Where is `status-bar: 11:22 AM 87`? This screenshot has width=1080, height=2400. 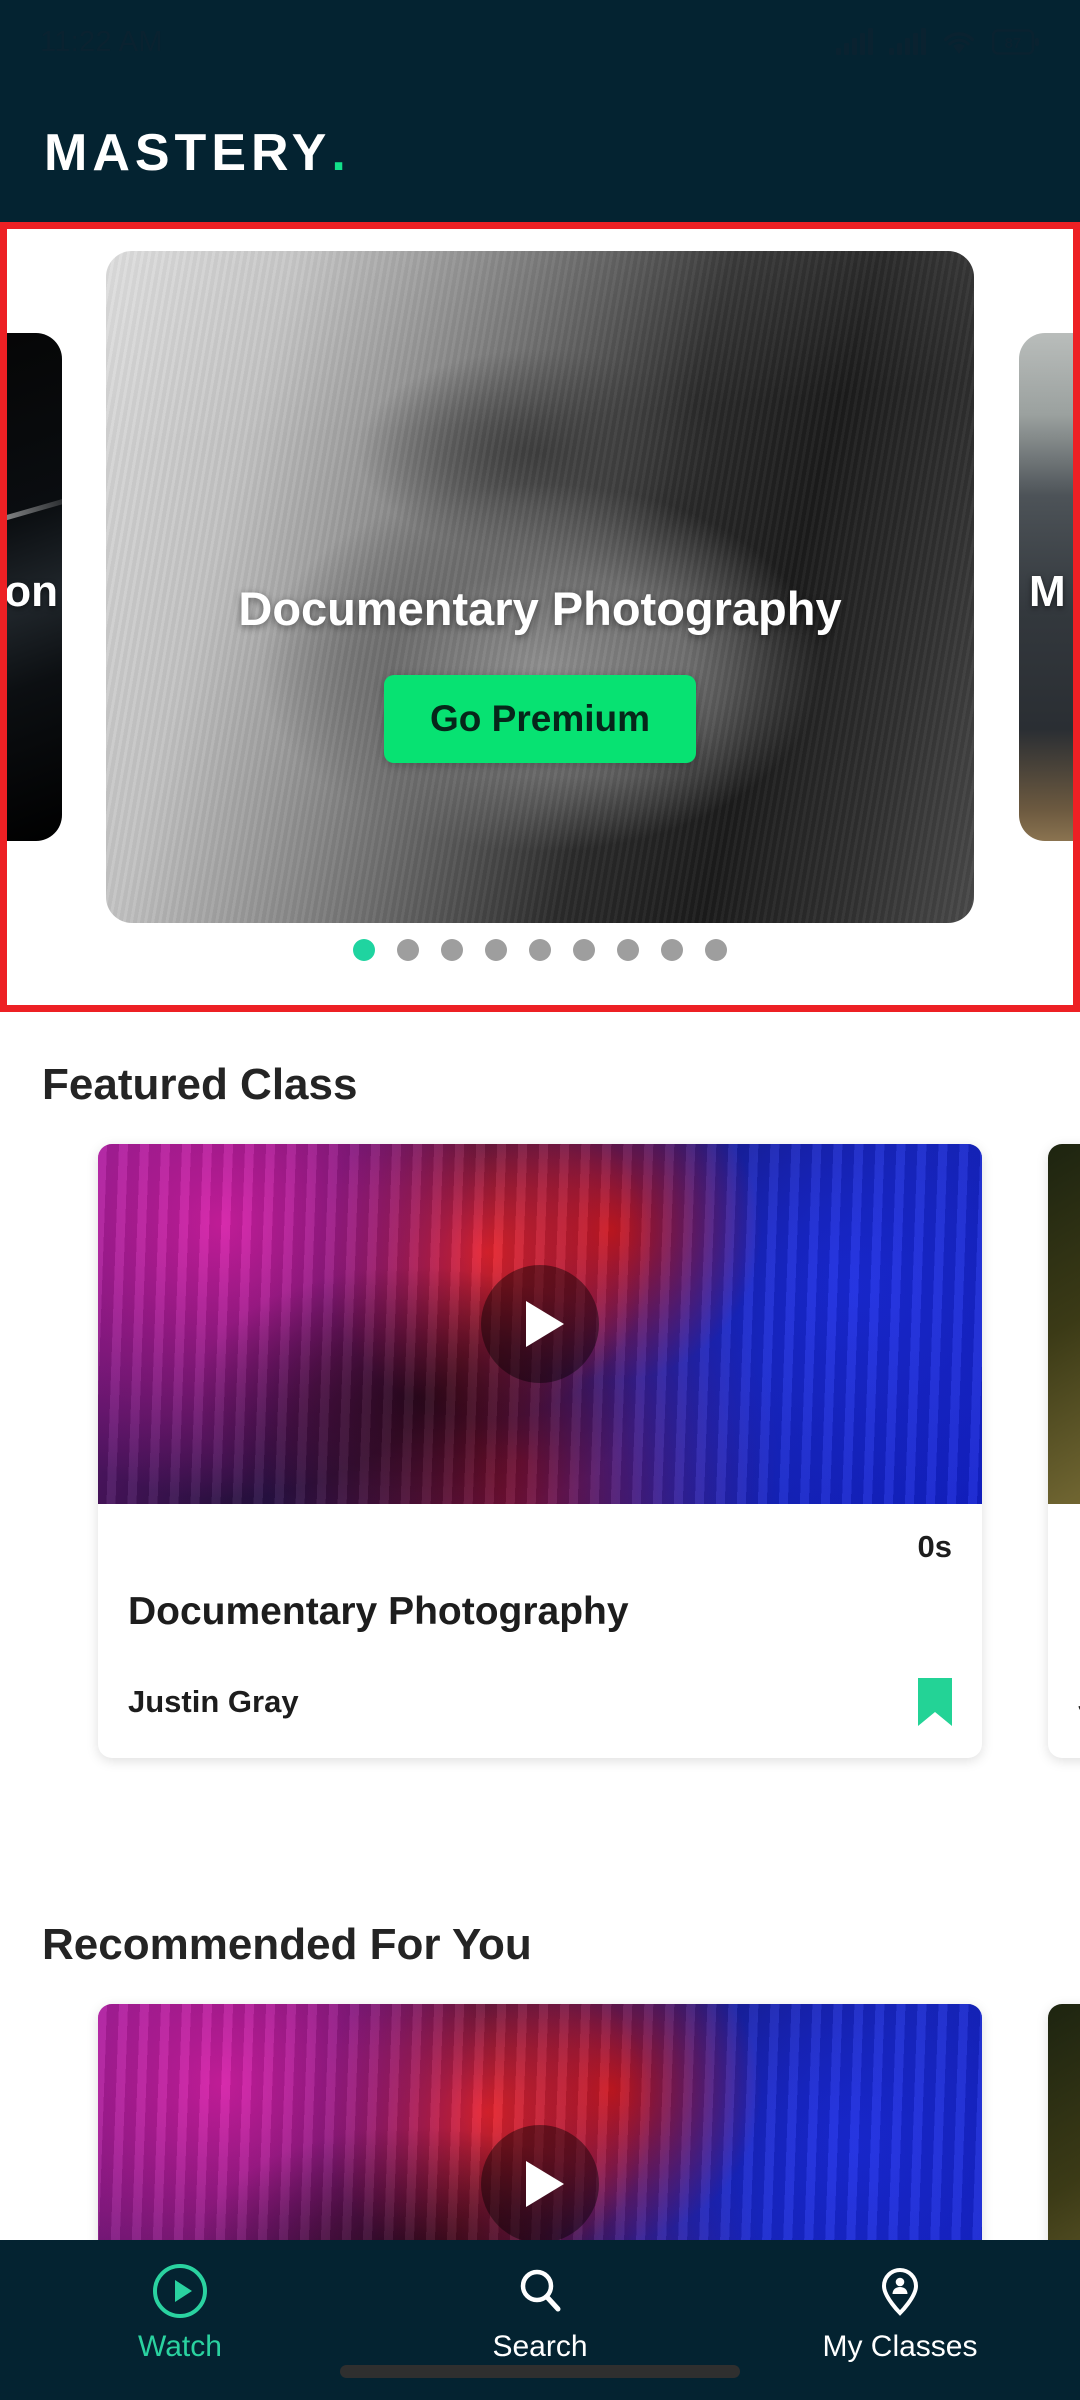
status-bar: 11:22 AM 87 is located at coordinates (540, 42).